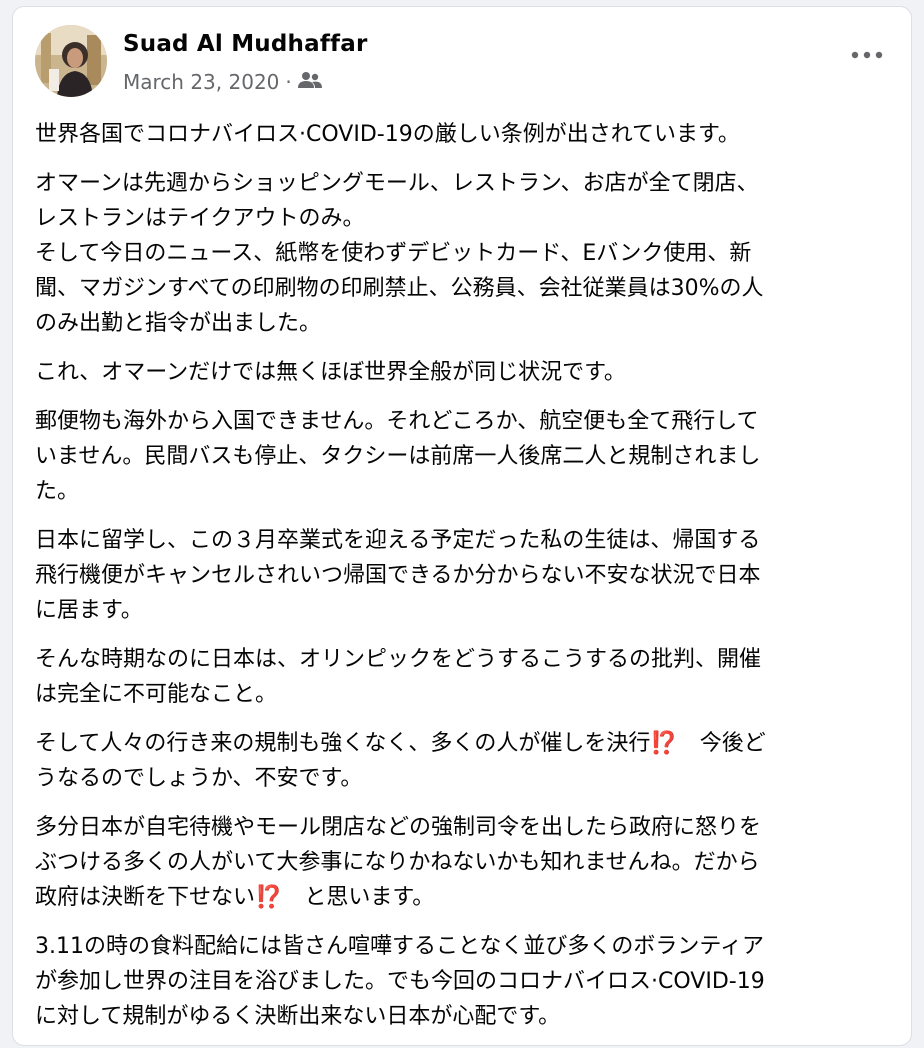  I want to click on post-meta: March 23, 2020 ·, so click(222, 82).